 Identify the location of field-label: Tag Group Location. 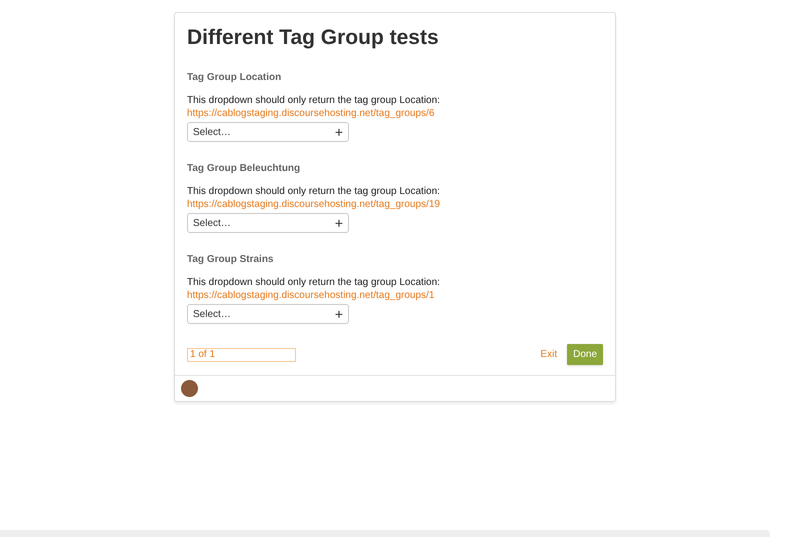
(234, 77).